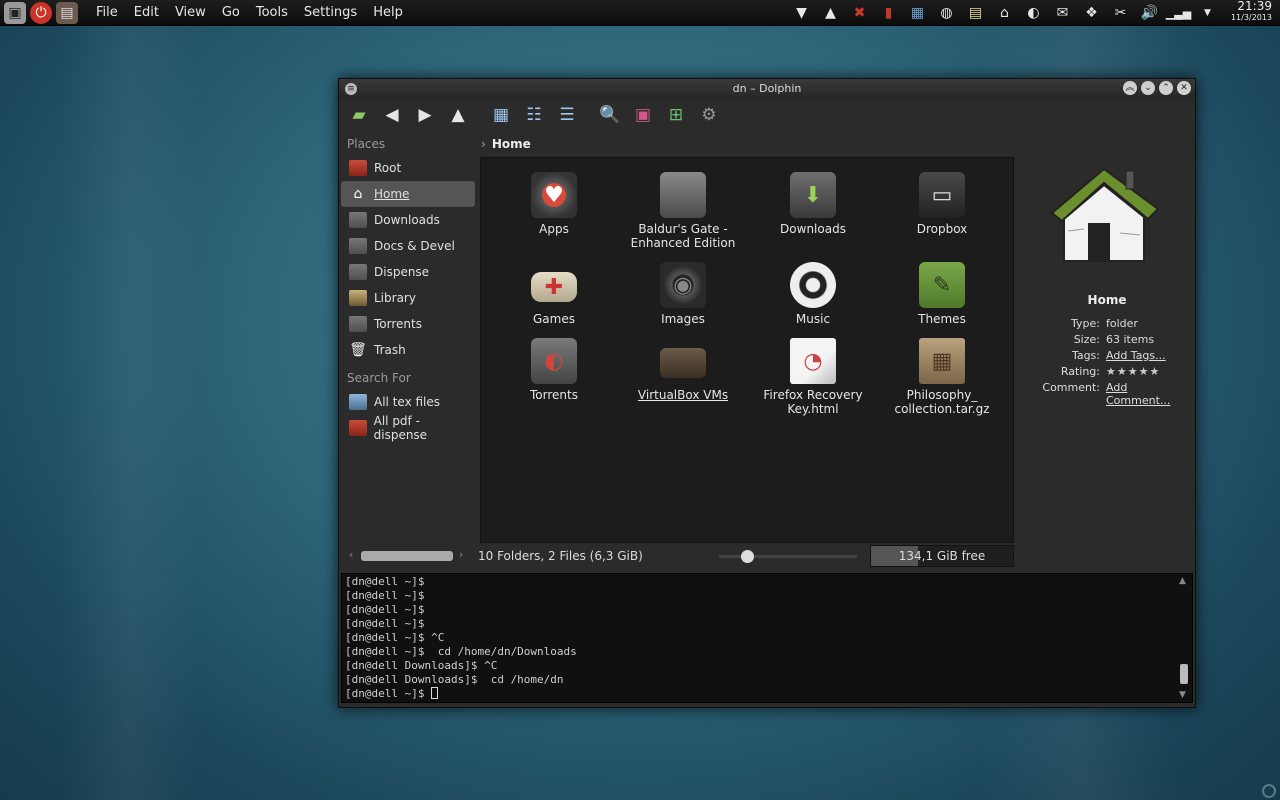  Describe the element at coordinates (1033, 13) in the screenshot. I see `headphones-icon: ◐` at that location.